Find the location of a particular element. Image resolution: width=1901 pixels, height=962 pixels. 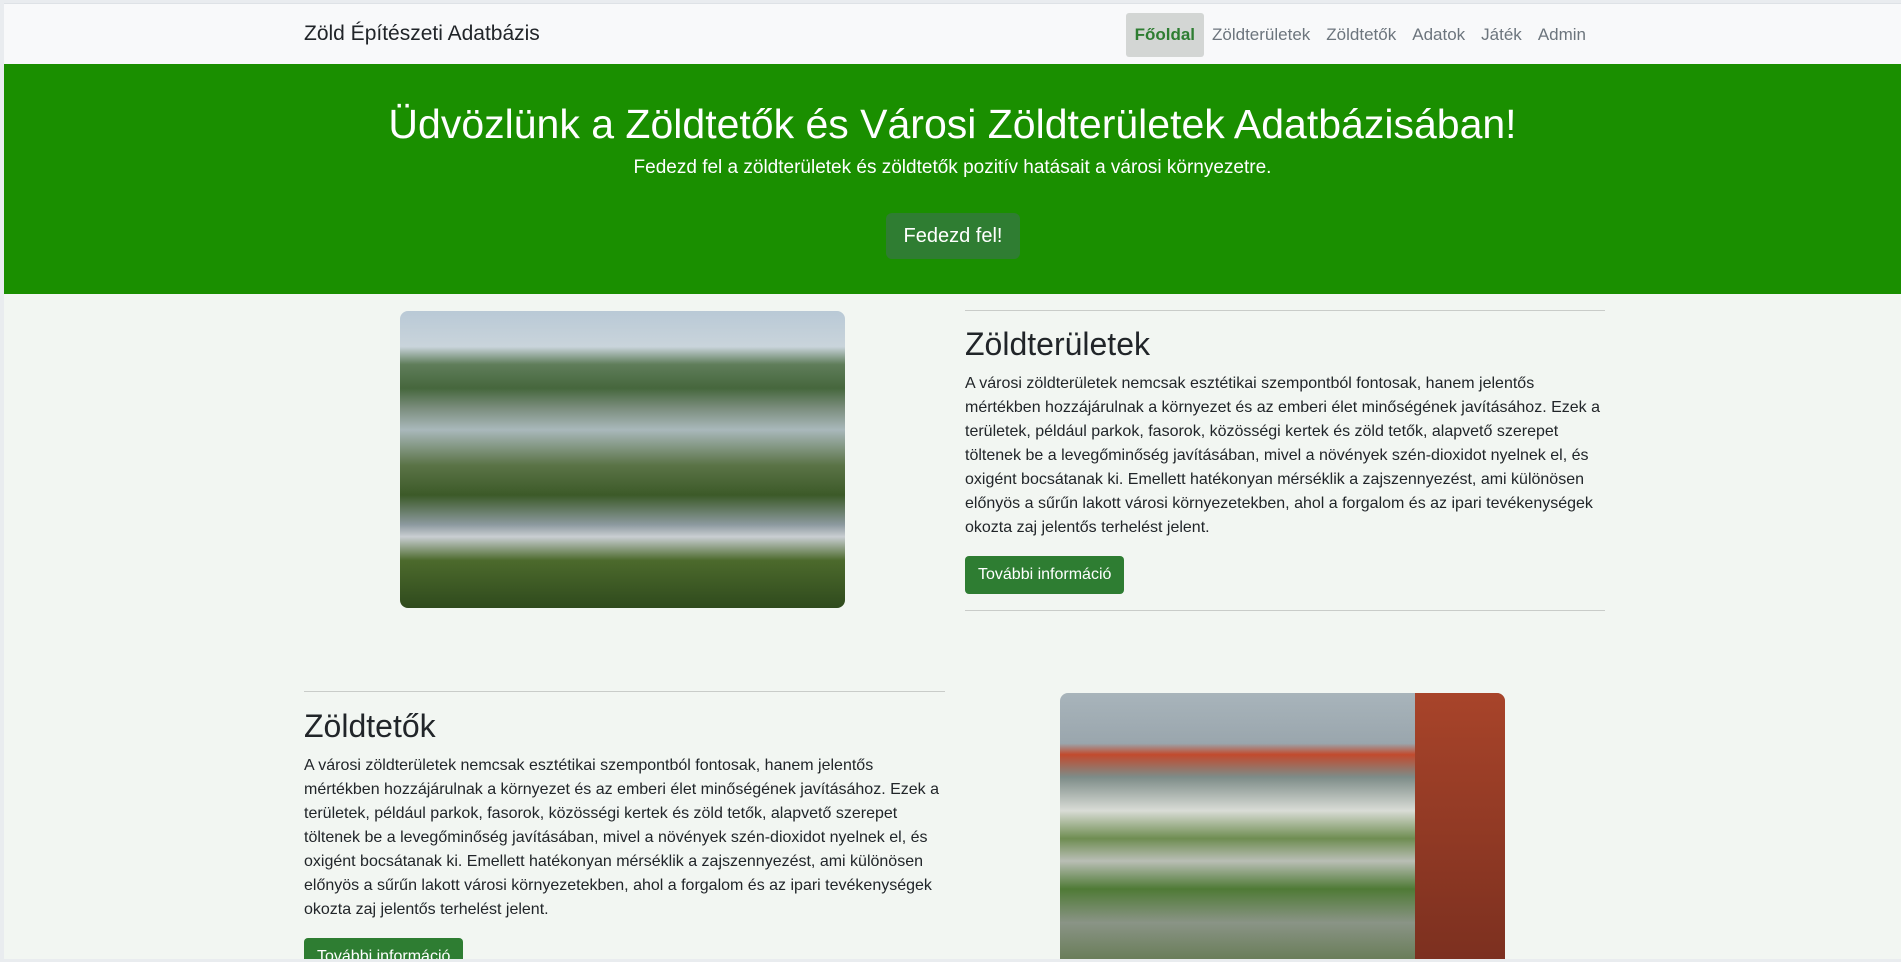

green-areas-more-button: További információ is located at coordinates (1045, 575).